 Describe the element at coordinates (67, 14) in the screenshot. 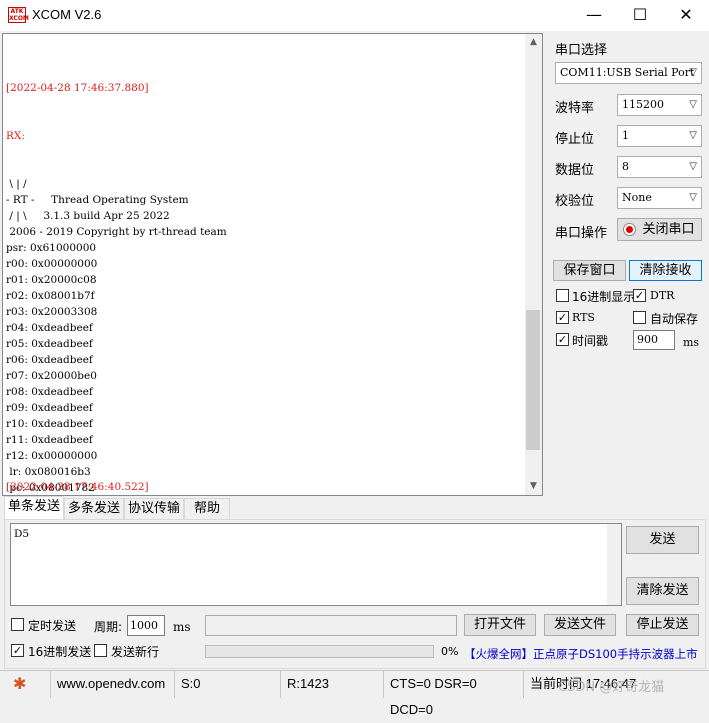

I see `window-title: XCOM V2.6` at that location.